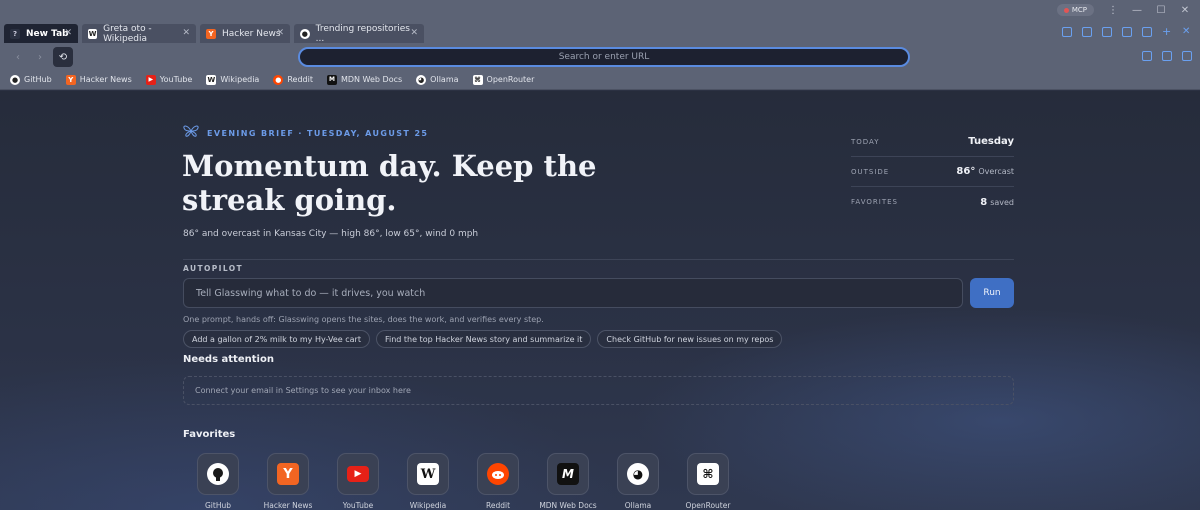 The height and width of the screenshot is (510, 1200). I want to click on tab-github-trending: ● Trending repositories ... ✕, so click(359, 33).